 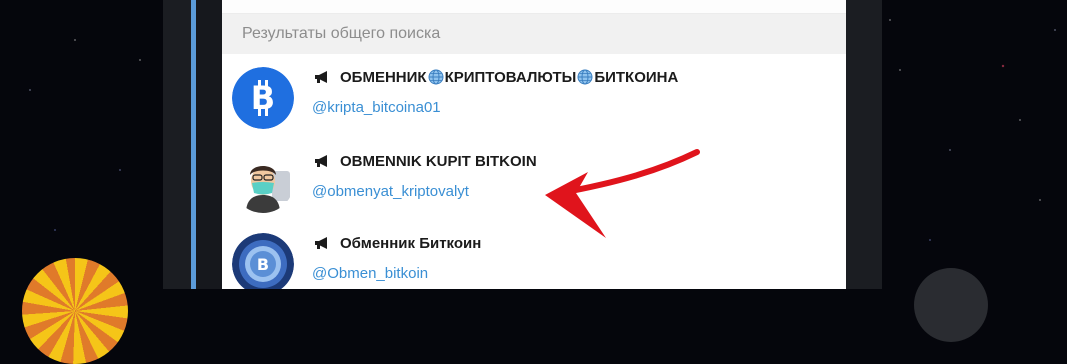 What do you see at coordinates (383, 77) in the screenshot?
I see `channel-name-part: ОБМЕННИК` at bounding box center [383, 77].